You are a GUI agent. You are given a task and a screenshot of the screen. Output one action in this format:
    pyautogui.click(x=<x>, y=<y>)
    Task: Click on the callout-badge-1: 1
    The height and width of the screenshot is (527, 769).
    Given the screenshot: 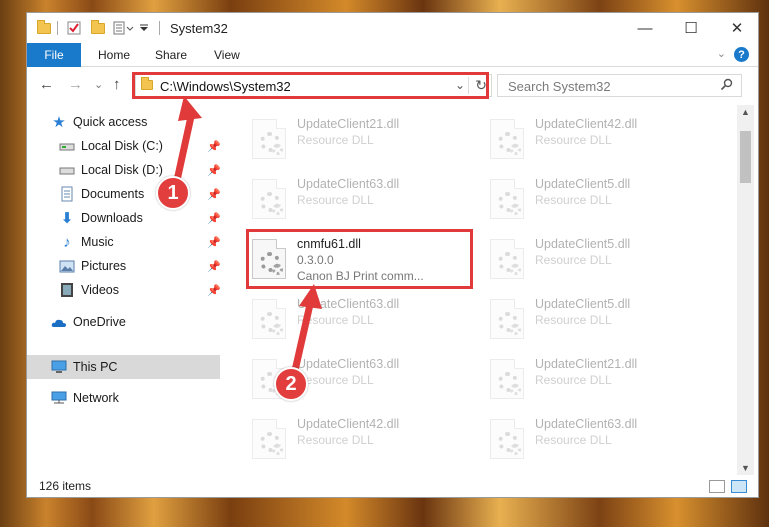 What is the action you would take?
    pyautogui.click(x=173, y=193)
    